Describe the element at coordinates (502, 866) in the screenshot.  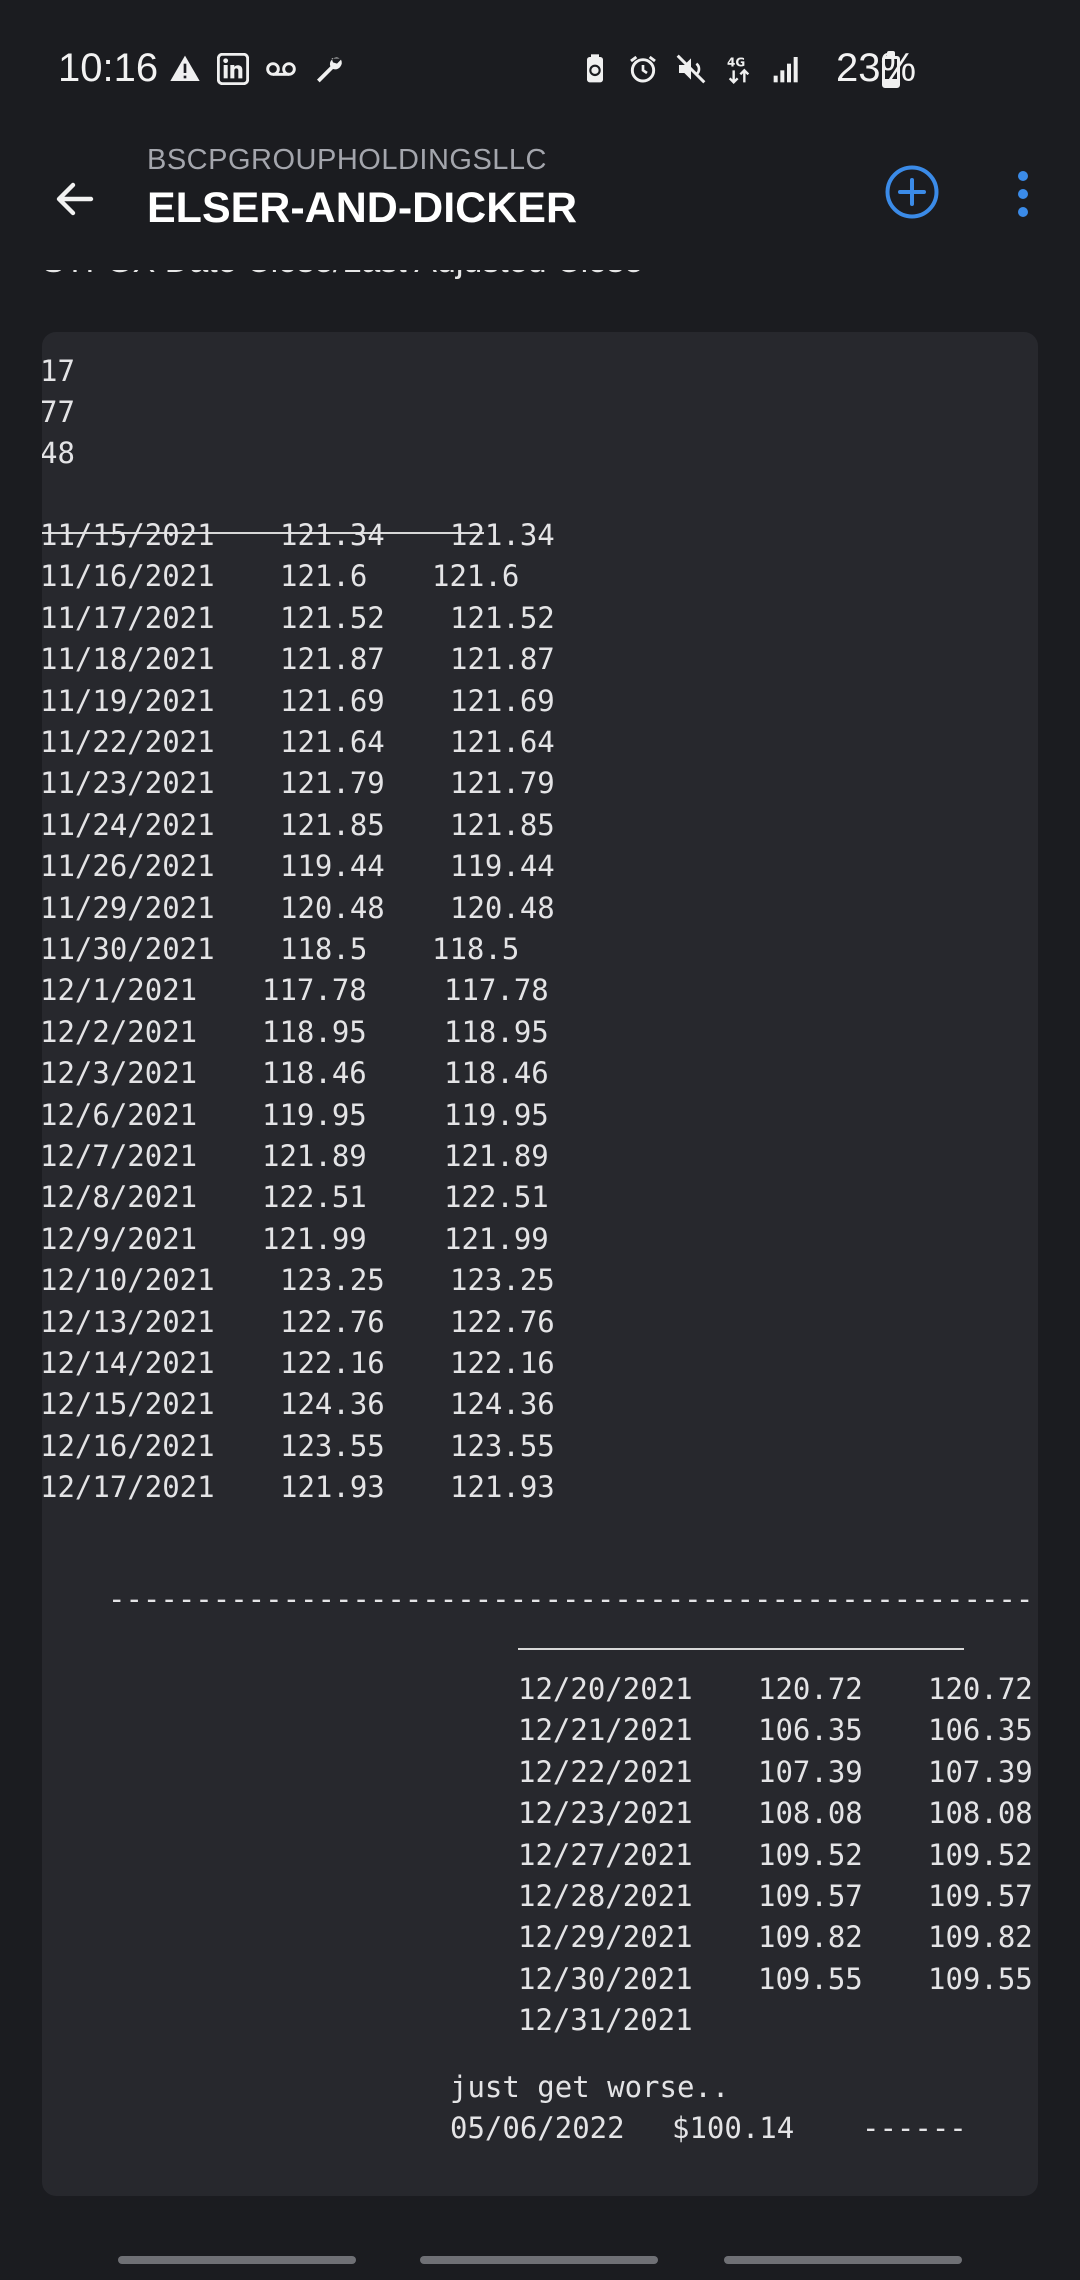
I see `row-adjusted-close: 119.44` at that location.